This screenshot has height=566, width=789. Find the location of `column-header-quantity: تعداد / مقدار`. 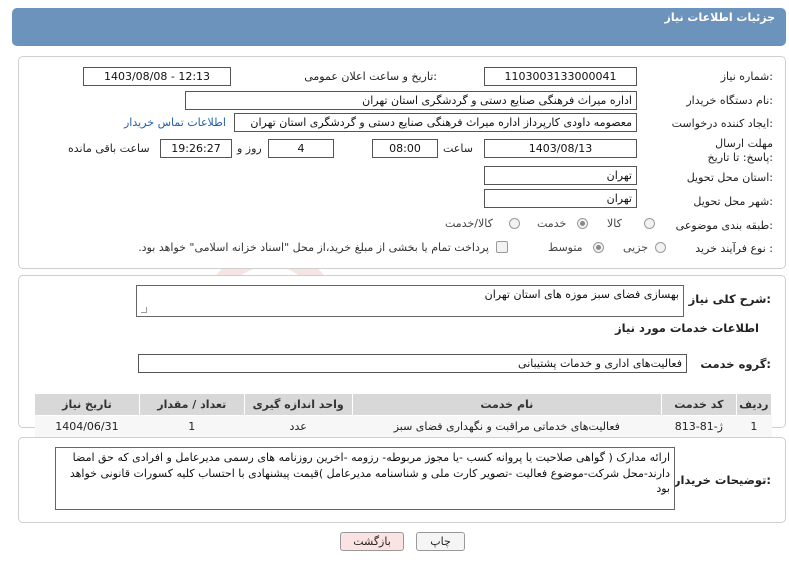

column-header-quantity: تعداد / مقدار is located at coordinates (191, 404).